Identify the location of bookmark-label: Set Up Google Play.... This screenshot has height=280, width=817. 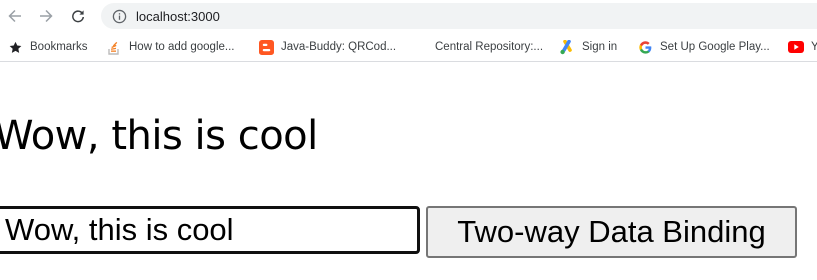
(715, 47).